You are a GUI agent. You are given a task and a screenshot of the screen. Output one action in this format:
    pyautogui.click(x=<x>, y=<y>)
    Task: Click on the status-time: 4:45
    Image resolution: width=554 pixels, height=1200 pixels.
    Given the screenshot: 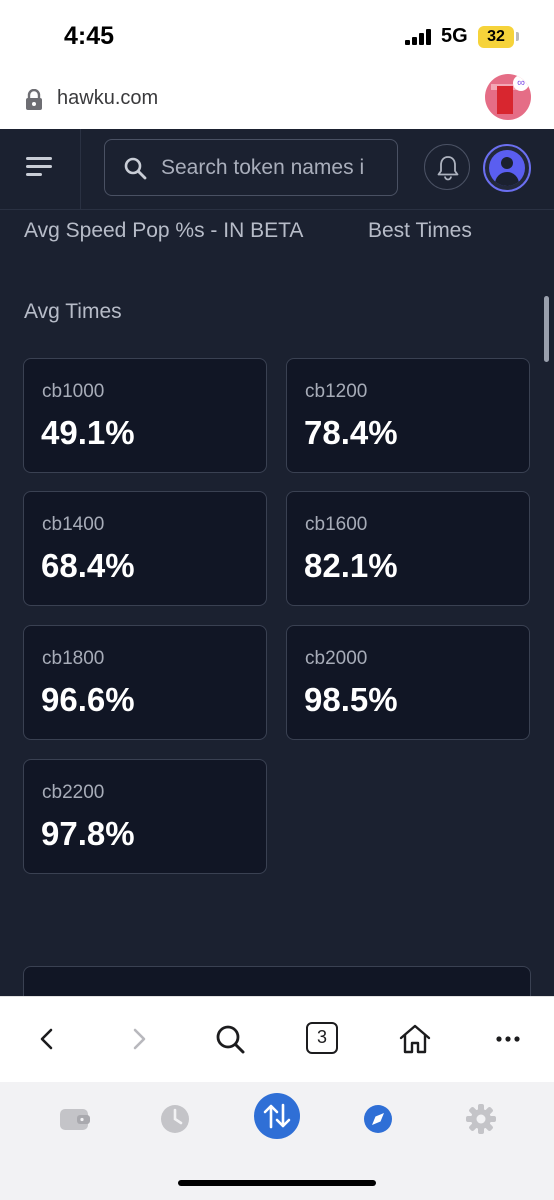 What is the action you would take?
    pyautogui.click(x=89, y=36)
    